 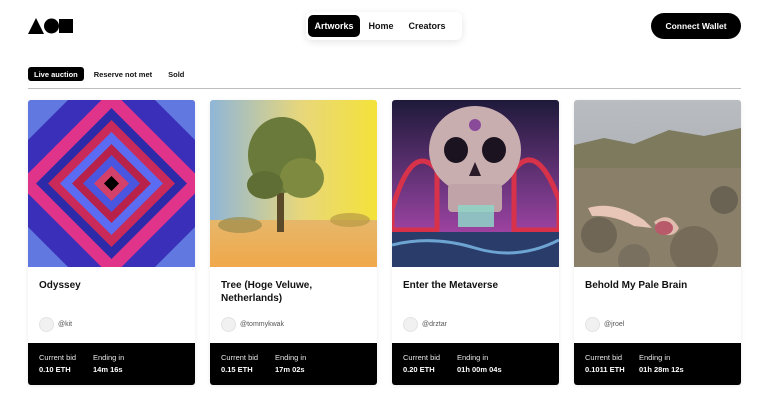 I want to click on filter-reserve-not-met: Reserve not met, so click(x=123, y=74).